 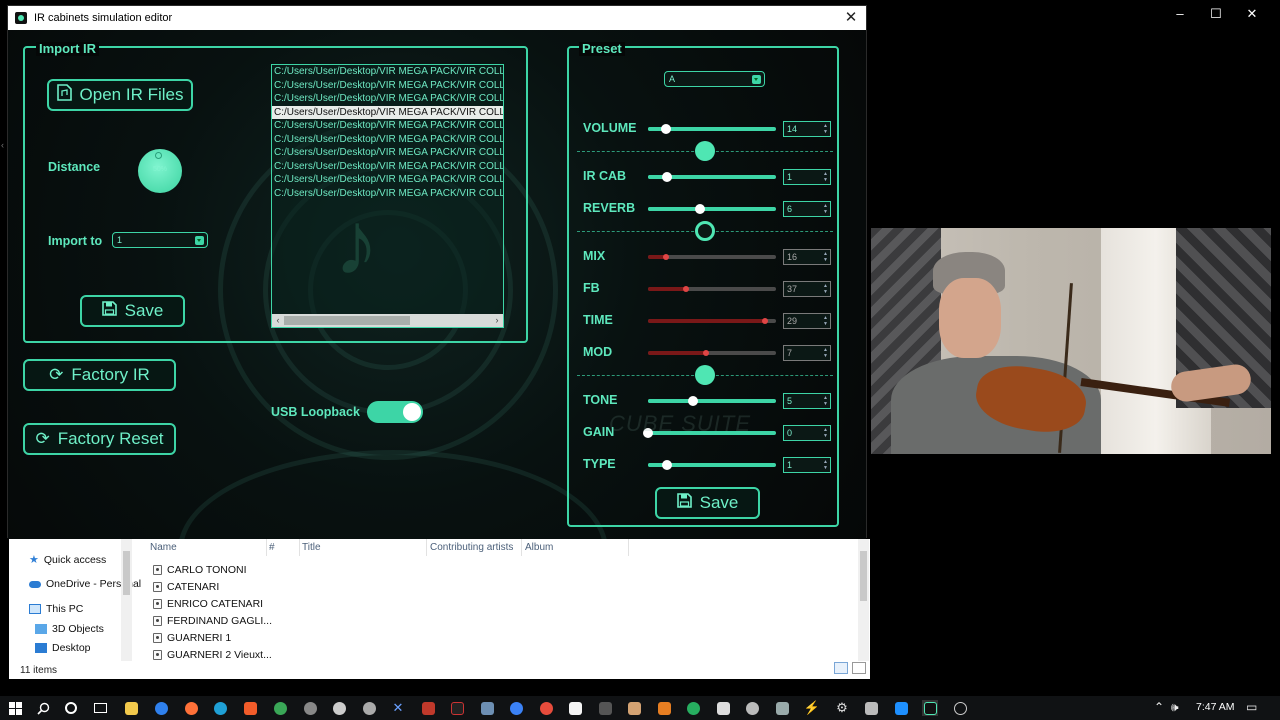 What do you see at coordinates (192, 638) in the screenshot?
I see `list-item: GUARNERI 1` at bounding box center [192, 638].